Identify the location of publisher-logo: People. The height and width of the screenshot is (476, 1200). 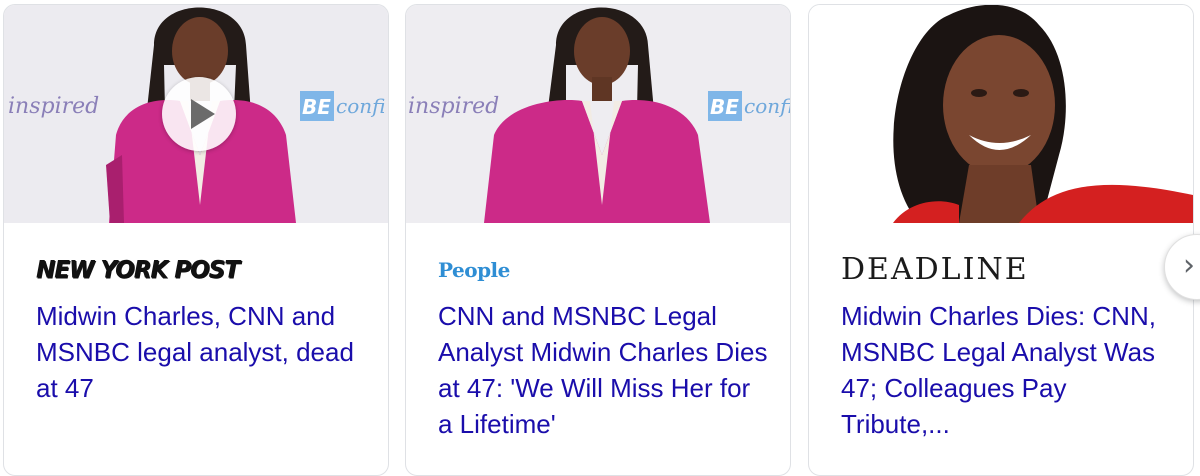
(474, 270).